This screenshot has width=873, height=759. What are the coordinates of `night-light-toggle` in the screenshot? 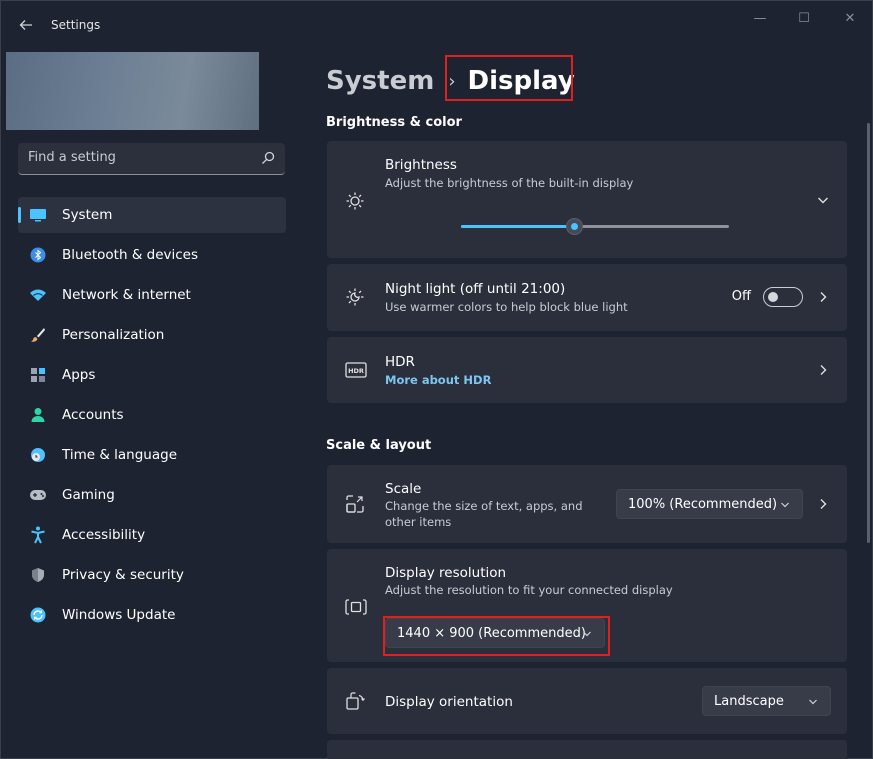 It's located at (783, 297).